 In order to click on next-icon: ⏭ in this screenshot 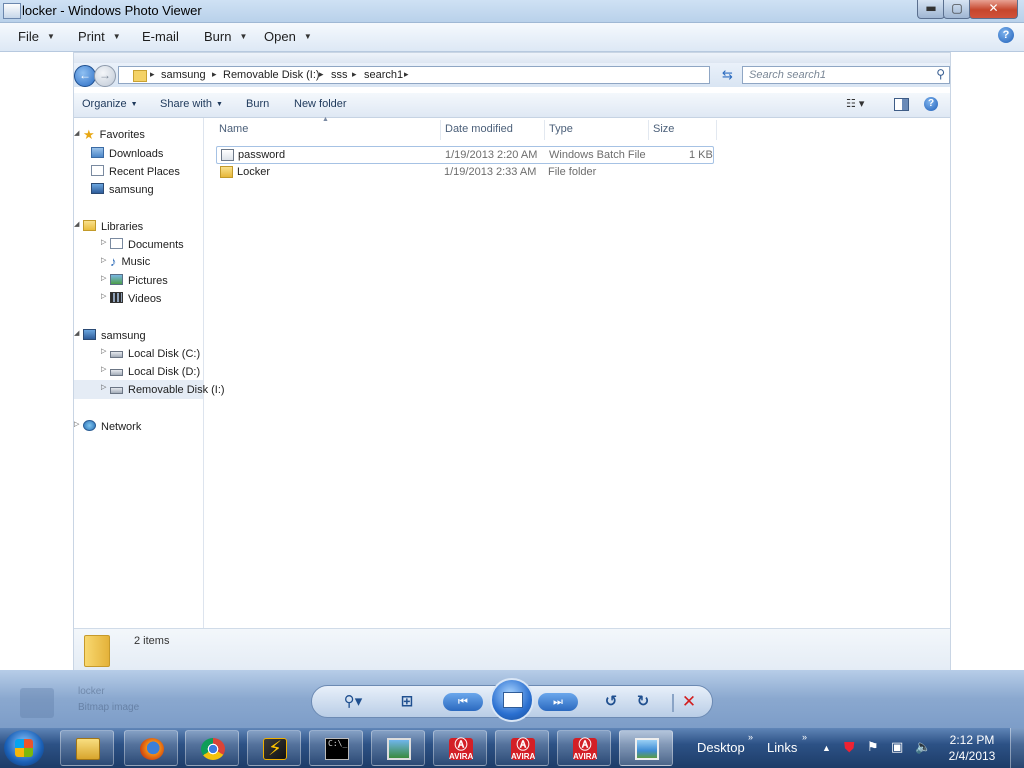, I will do `click(558, 702)`.